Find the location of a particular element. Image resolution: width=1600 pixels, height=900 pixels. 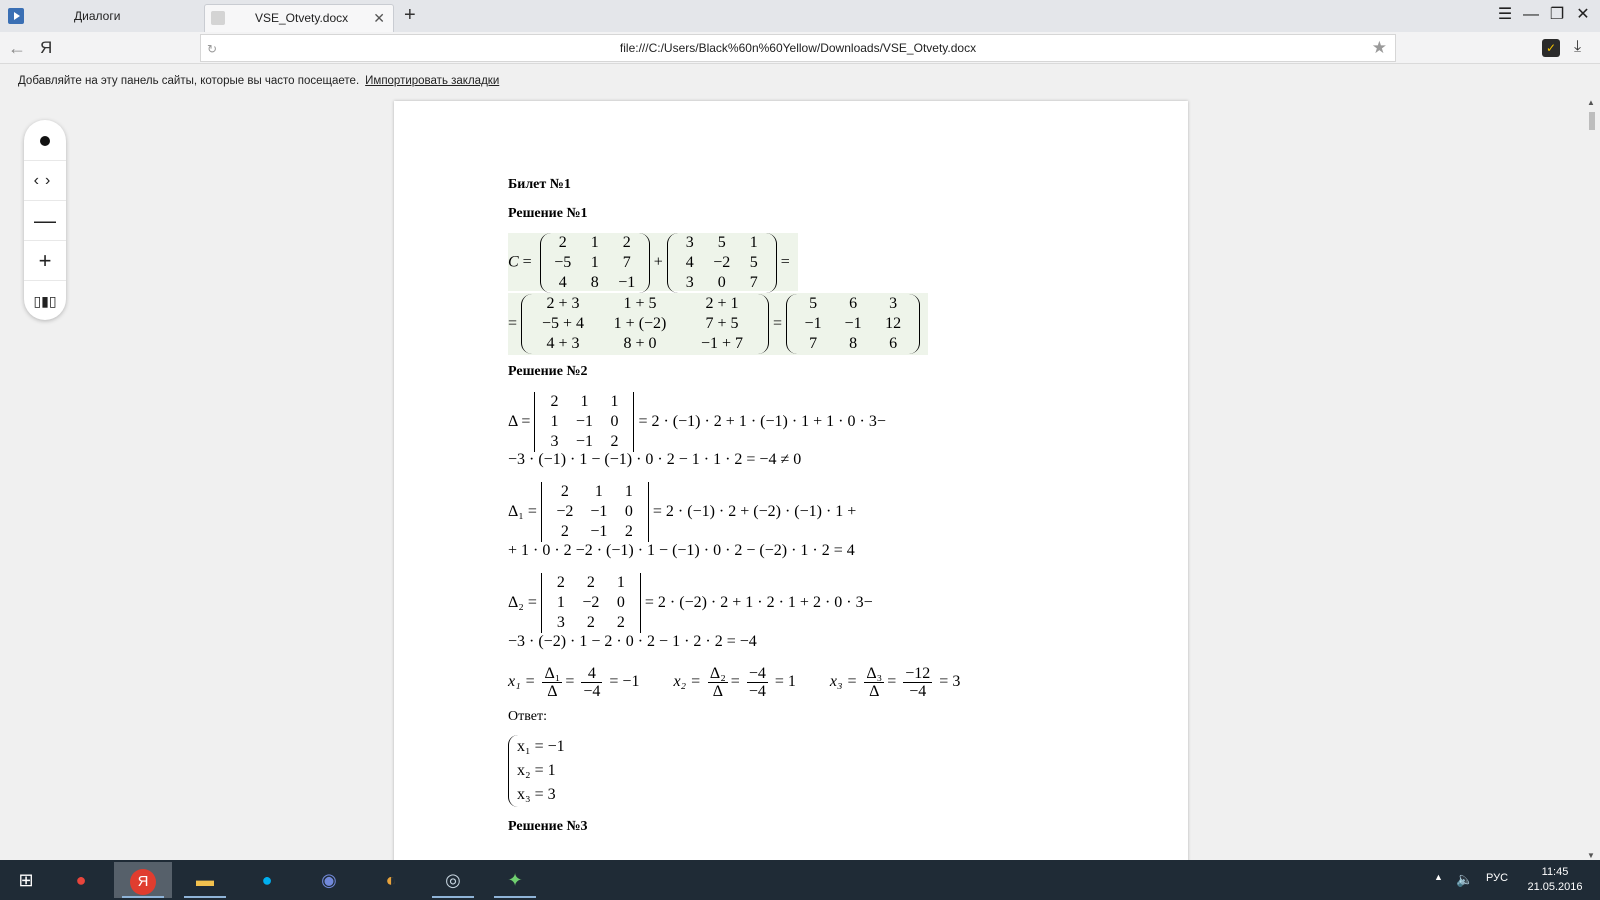

delta1-label: Δ₁ = is located at coordinates (522, 511).